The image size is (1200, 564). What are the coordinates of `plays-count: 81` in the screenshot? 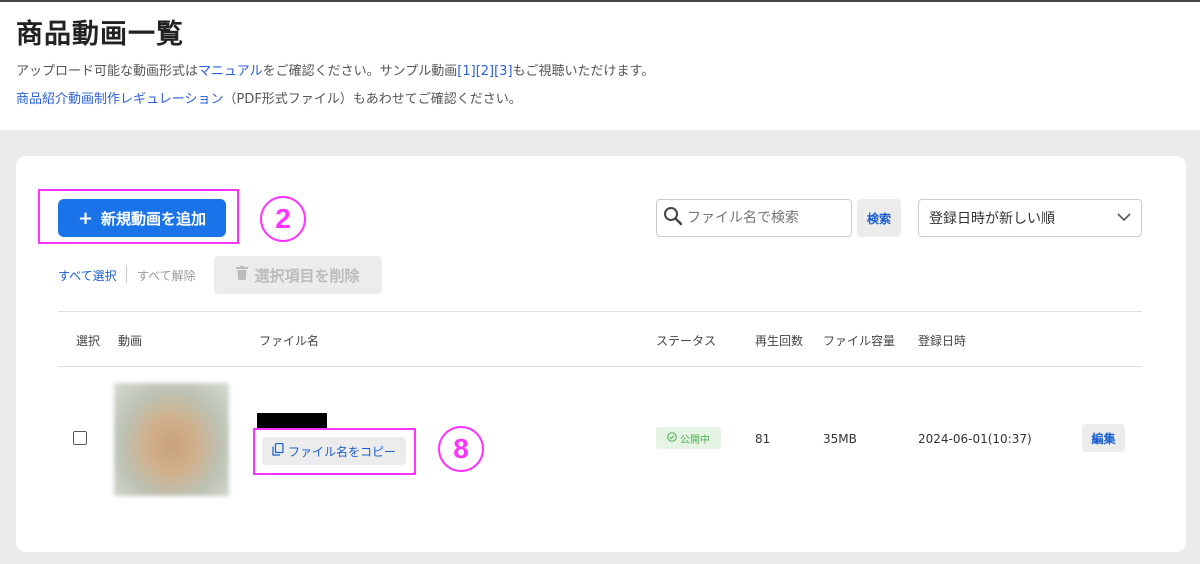 It's located at (763, 439).